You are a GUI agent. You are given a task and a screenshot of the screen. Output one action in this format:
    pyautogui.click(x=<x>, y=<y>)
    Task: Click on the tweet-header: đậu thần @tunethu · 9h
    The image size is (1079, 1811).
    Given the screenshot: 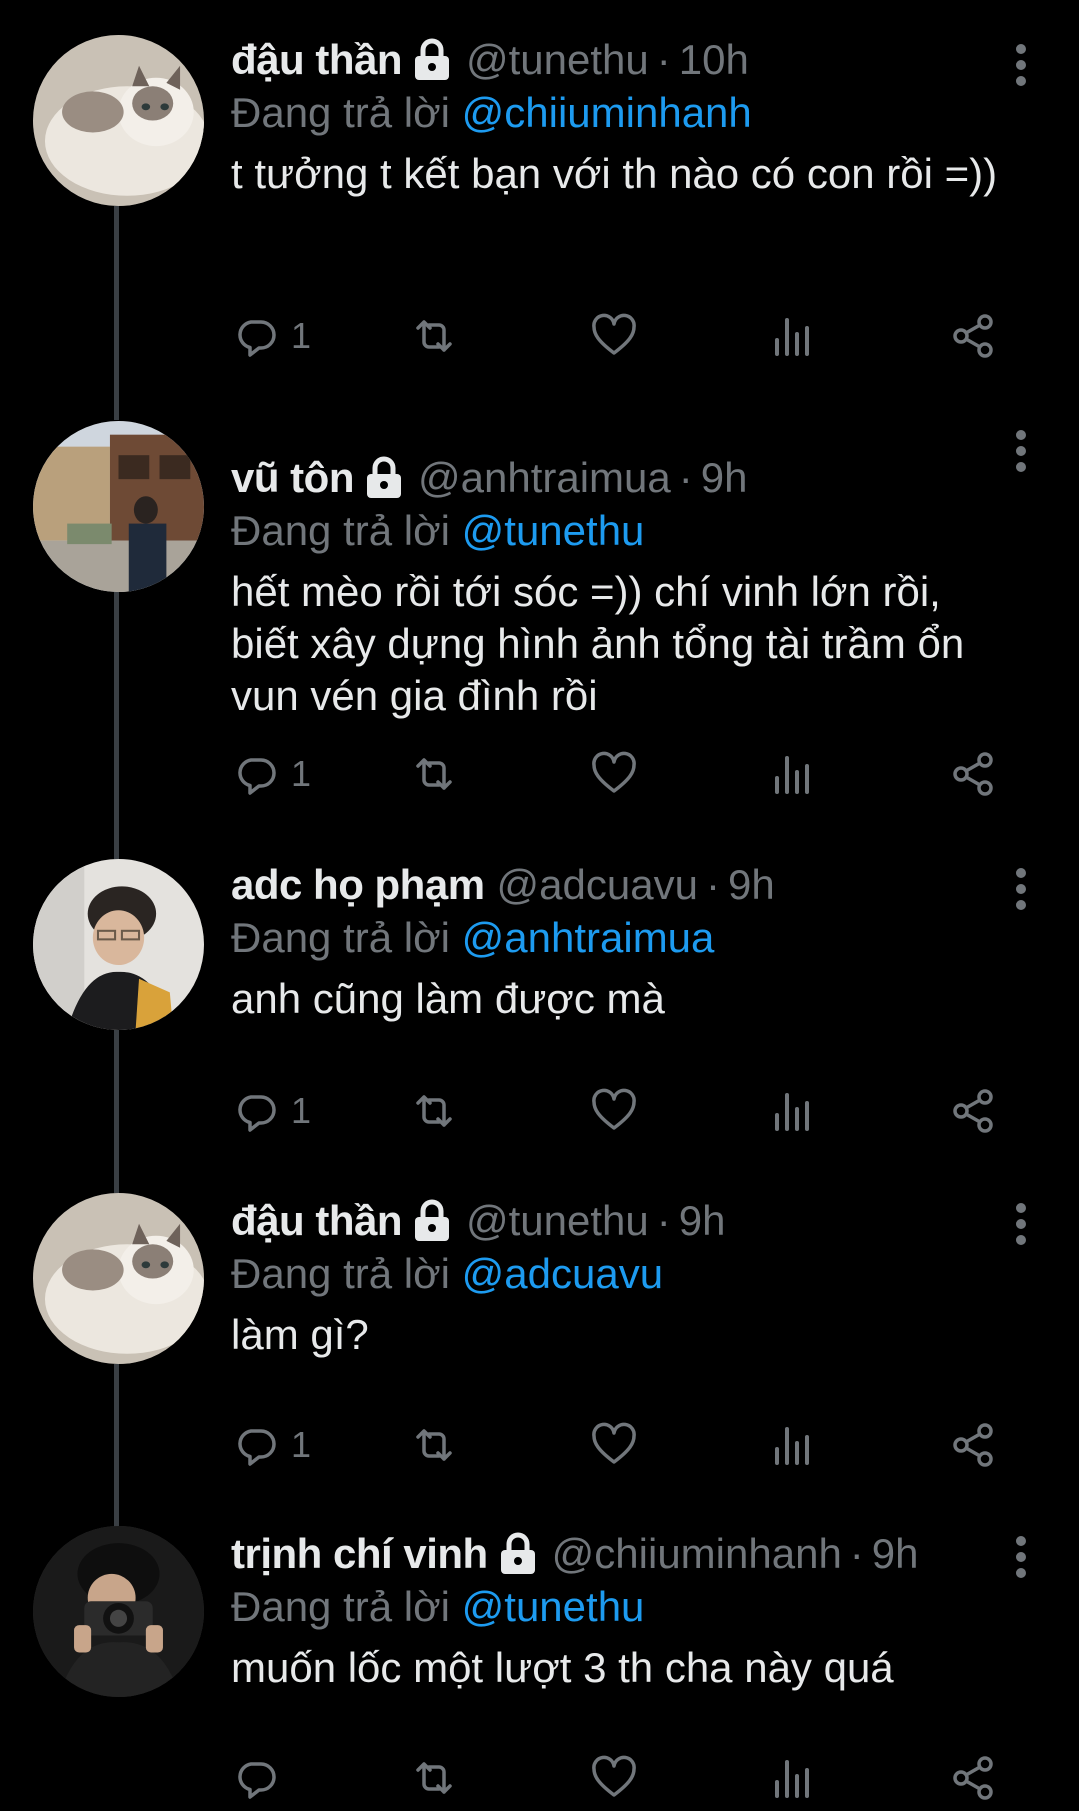 What is the action you would take?
    pyautogui.click(x=625, y=1221)
    